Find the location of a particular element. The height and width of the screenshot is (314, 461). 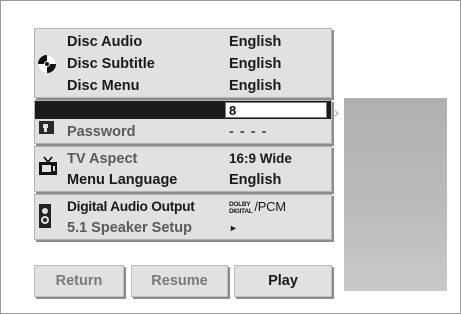

dolby-logo-line2: DIGITAL is located at coordinates (241, 211).